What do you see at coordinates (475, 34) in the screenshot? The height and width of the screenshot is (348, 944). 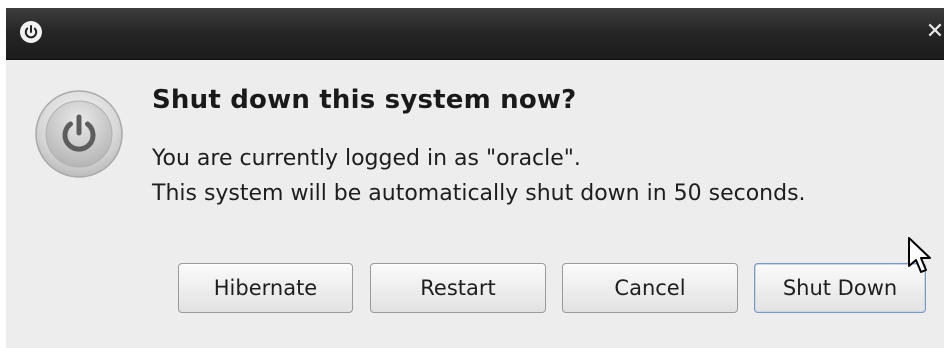 I see `title-bar: ✕` at bounding box center [475, 34].